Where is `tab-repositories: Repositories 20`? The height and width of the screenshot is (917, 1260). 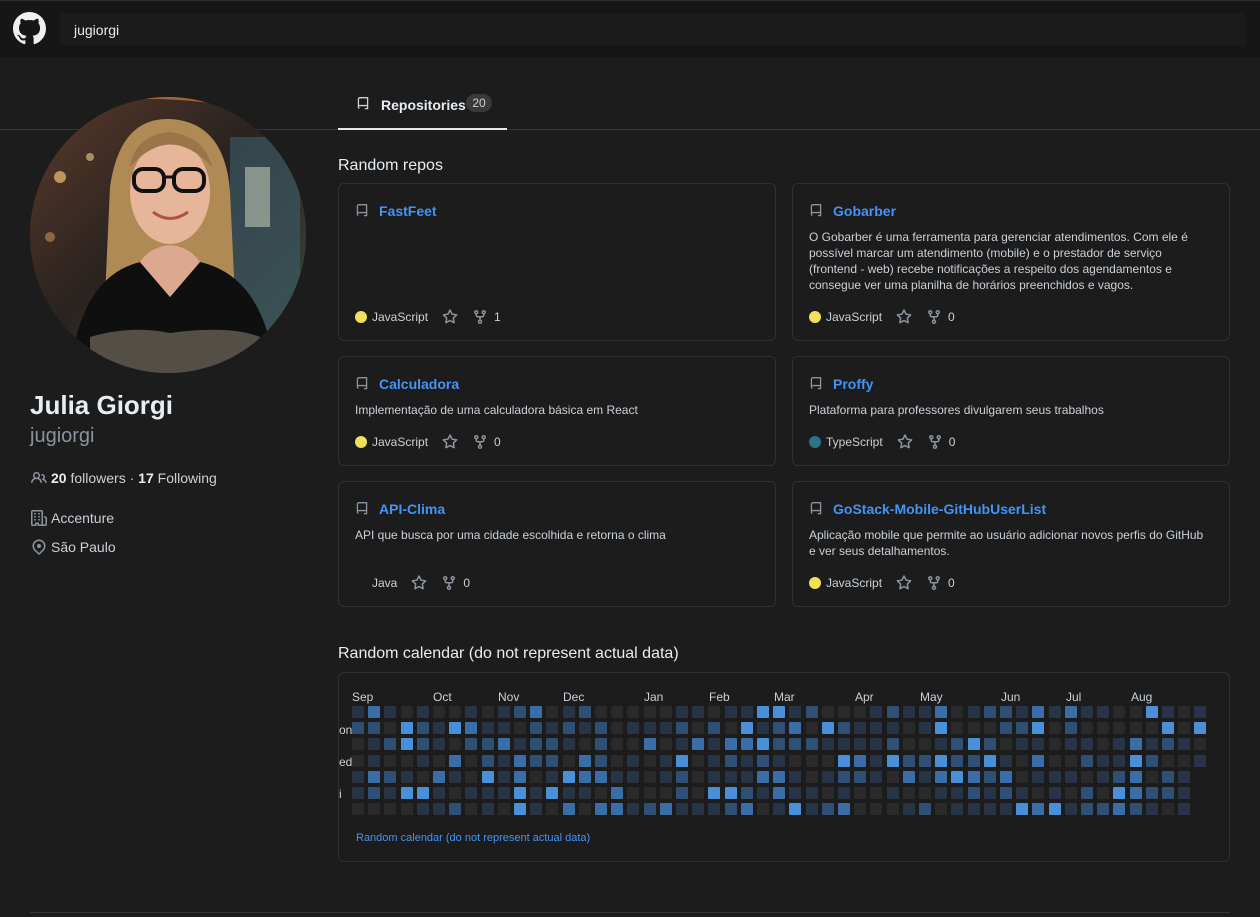 tab-repositories: Repositories 20 is located at coordinates (422, 108).